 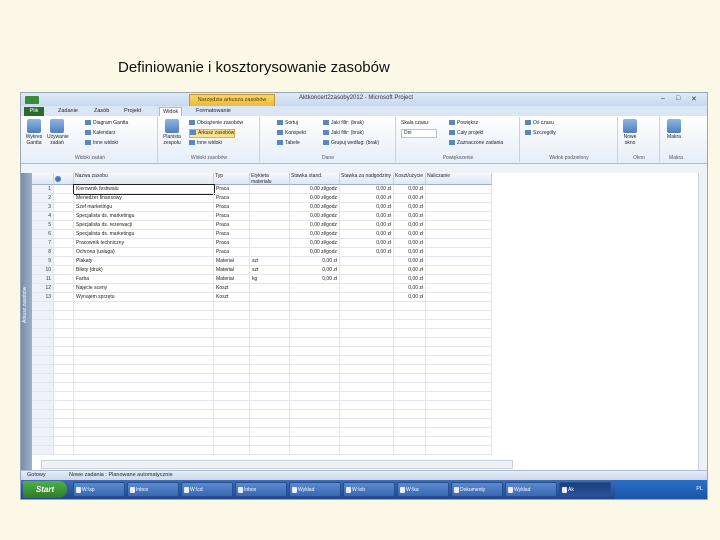 I want to click on taskbar-button: Dokumenty, so click(x=477, y=489).